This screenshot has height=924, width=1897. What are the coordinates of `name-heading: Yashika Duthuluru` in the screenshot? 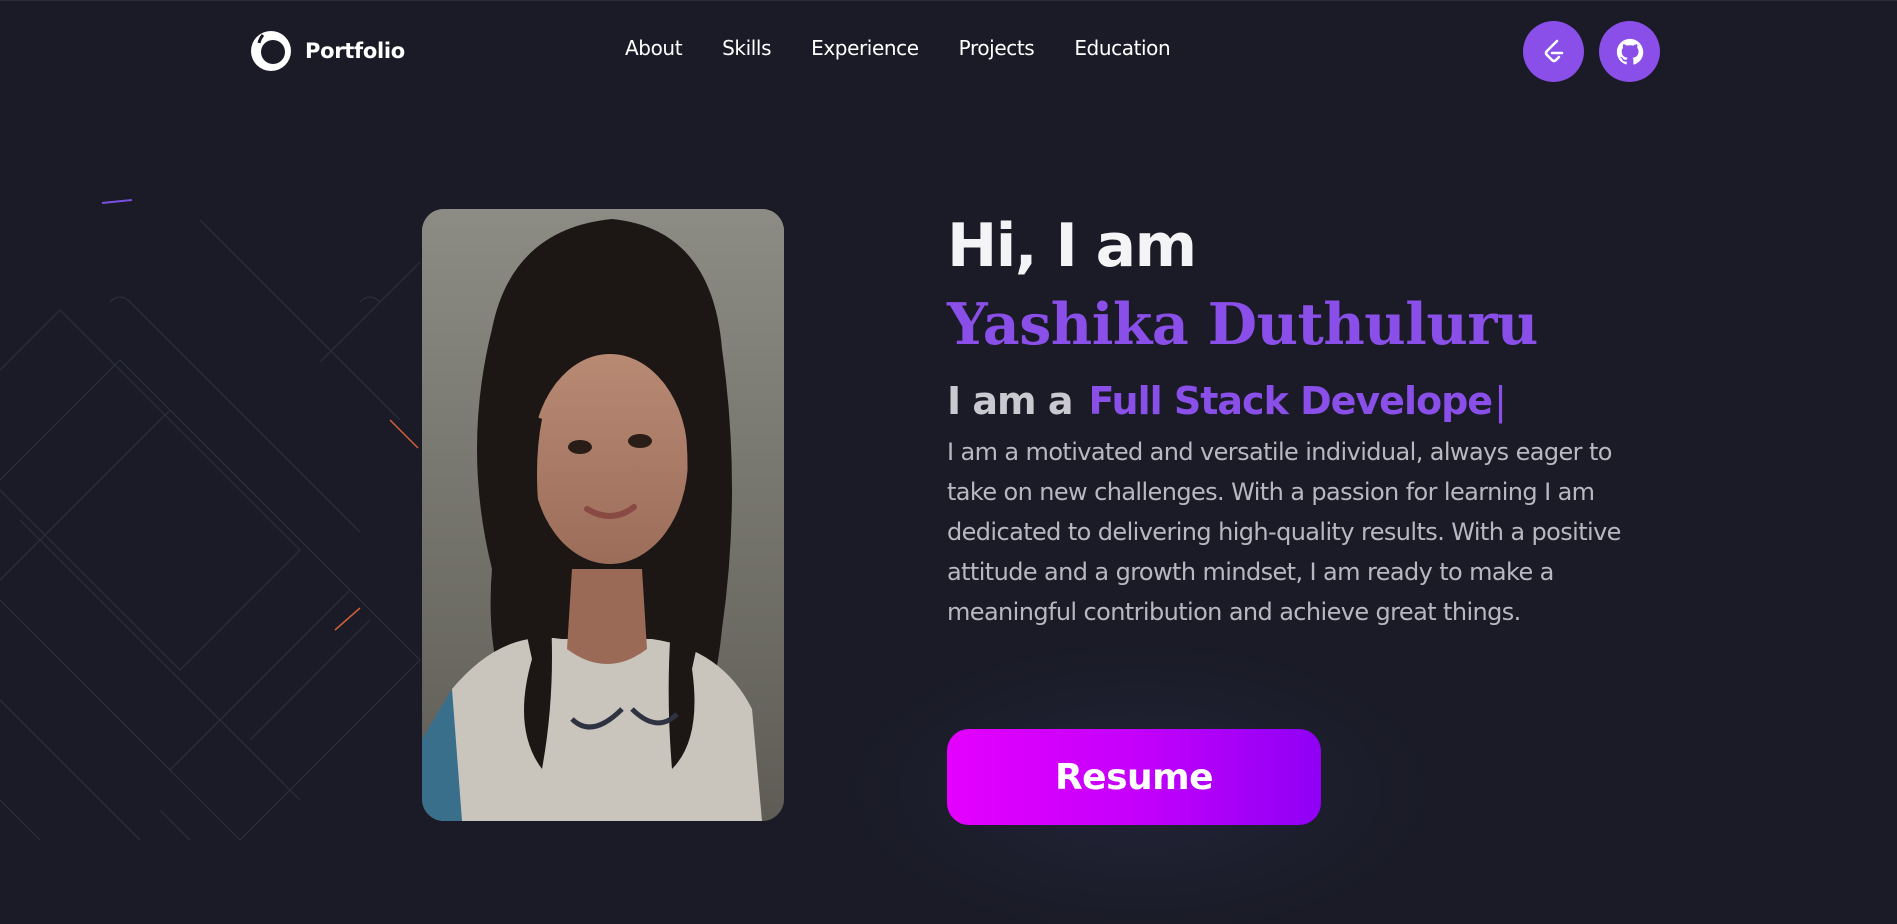 It's located at (1242, 324).